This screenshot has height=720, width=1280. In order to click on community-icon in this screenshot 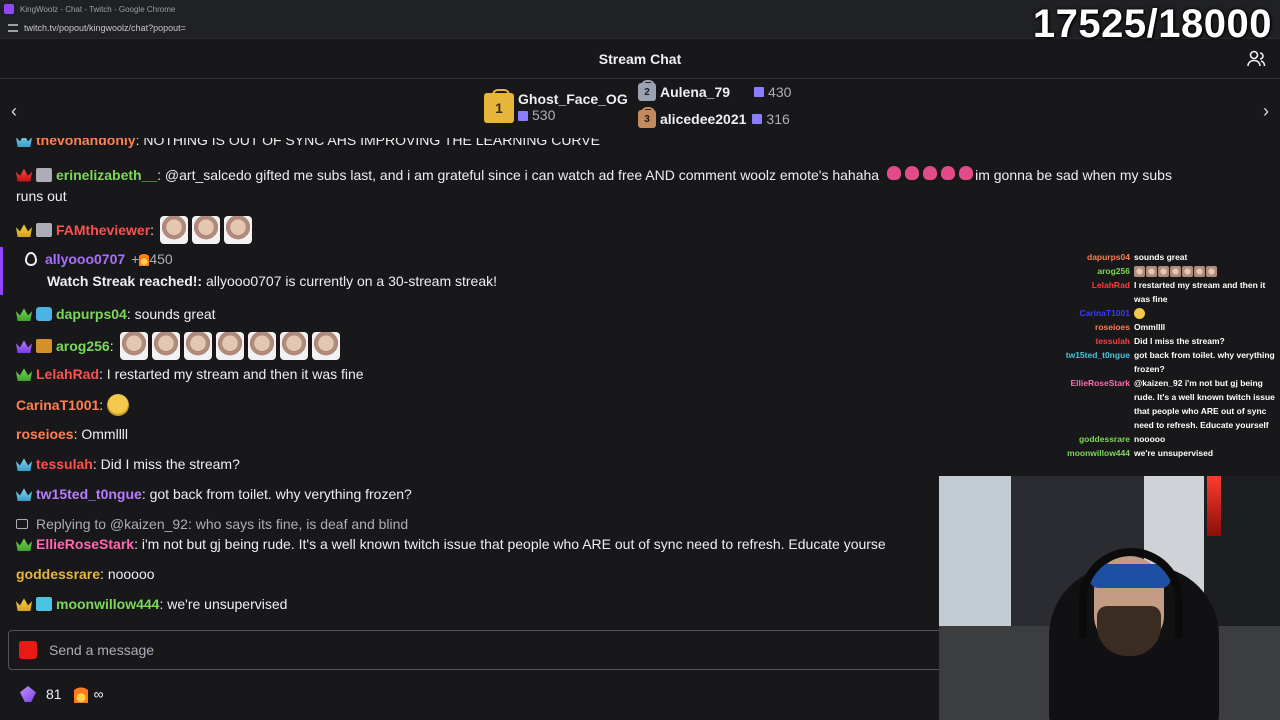, I will do `click(1256, 59)`.